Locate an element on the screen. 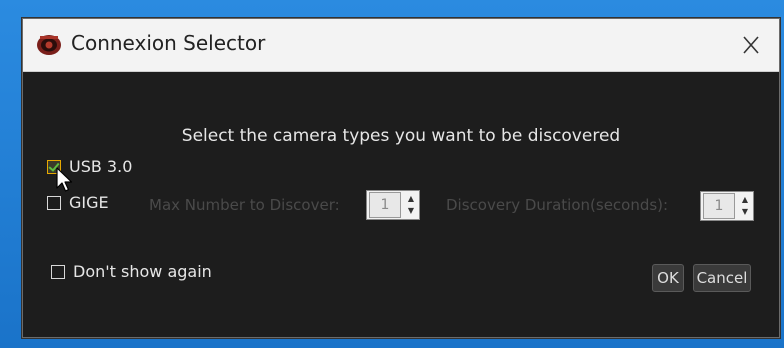 This screenshot has width=784, height=348. usb-label: USB 3.0 is located at coordinates (101, 166).